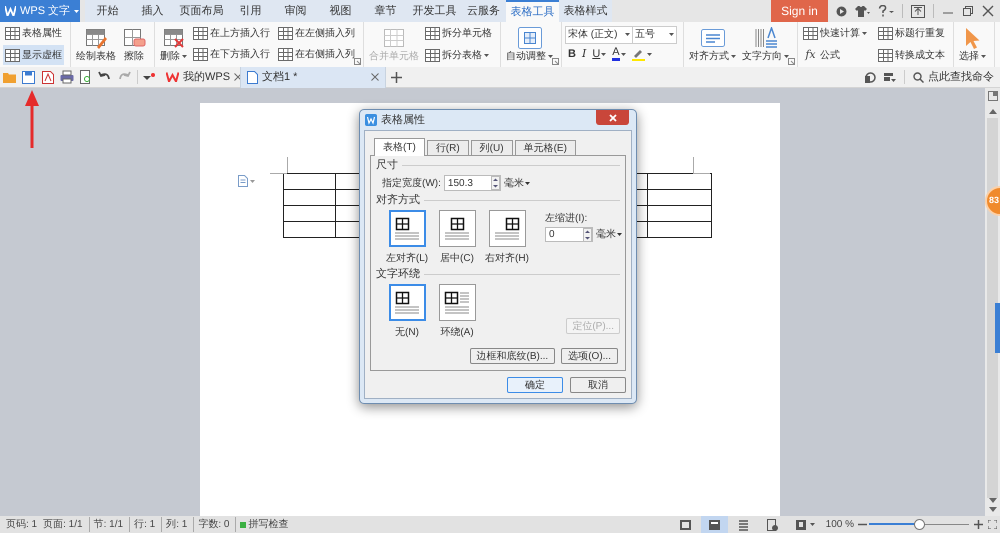 The width and height of the screenshot is (1000, 533). Describe the element at coordinates (387, 165) in the screenshot. I see `section-heading: 尺寸` at that location.